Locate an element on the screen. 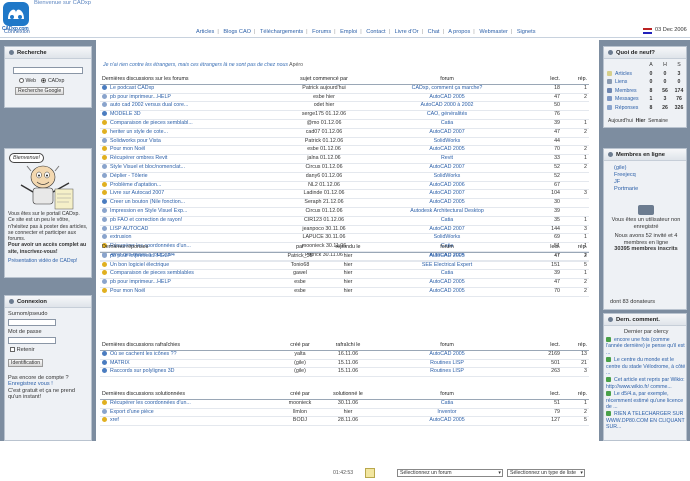 This screenshot has height=481, width=690. forum-select: Sélectionnez un forum ▾ is located at coordinates (450, 473).